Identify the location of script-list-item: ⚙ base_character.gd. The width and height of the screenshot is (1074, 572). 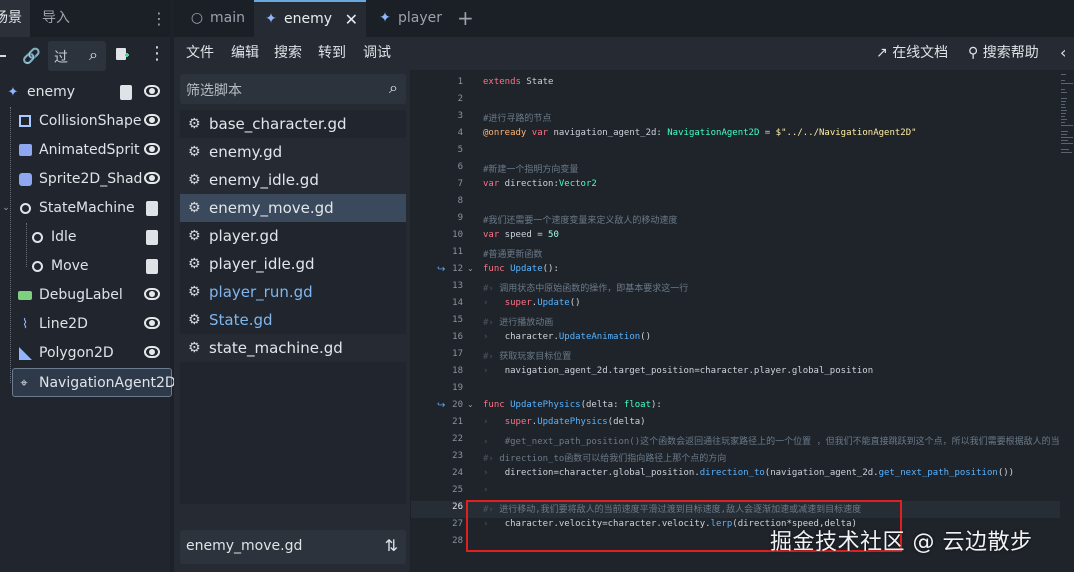
(293, 124).